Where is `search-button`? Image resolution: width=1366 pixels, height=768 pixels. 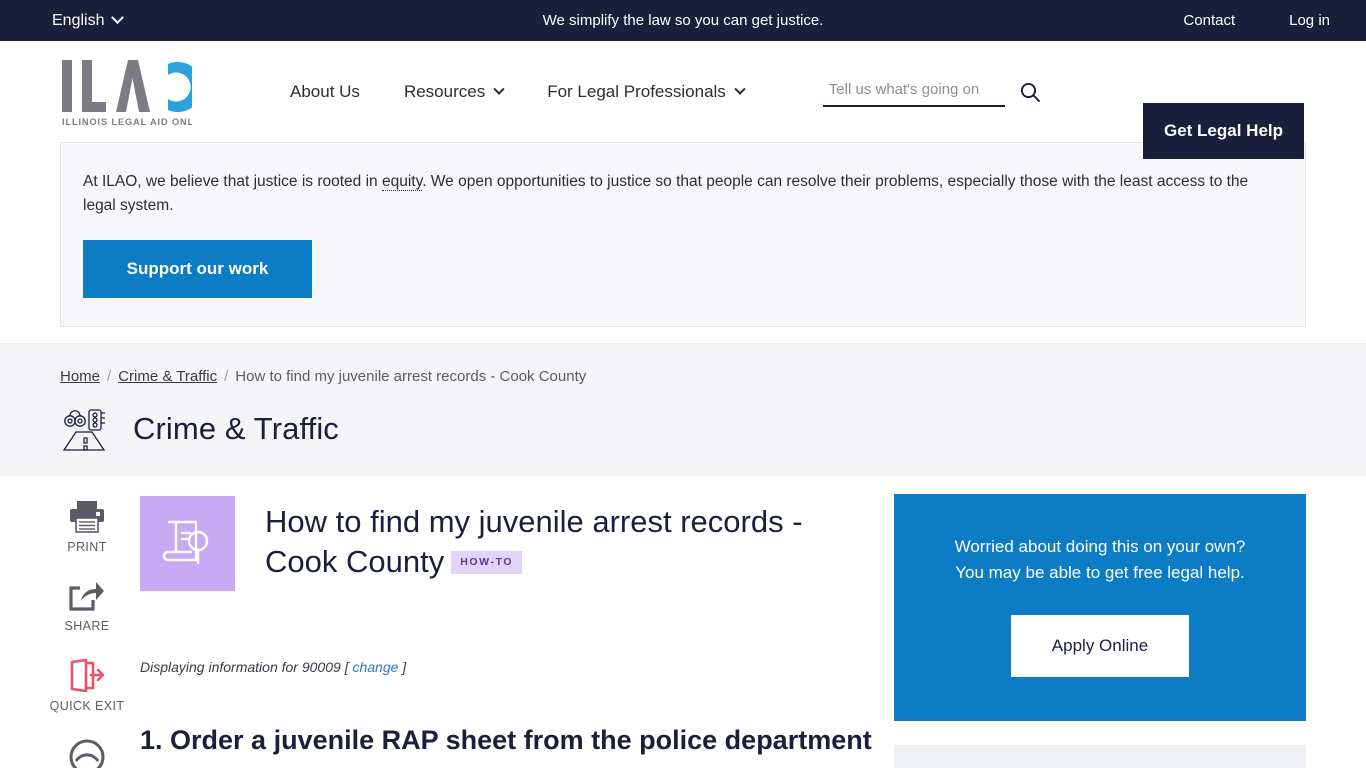
search-button is located at coordinates (1030, 92).